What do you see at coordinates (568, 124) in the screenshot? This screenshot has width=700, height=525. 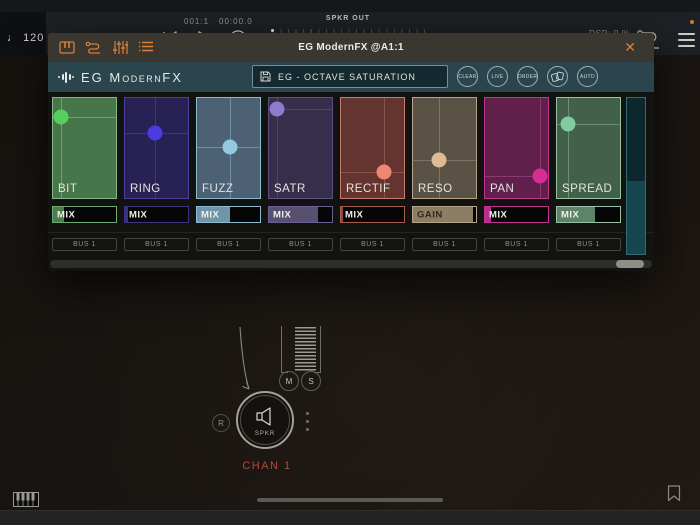 I see `pad-handle-spread` at bounding box center [568, 124].